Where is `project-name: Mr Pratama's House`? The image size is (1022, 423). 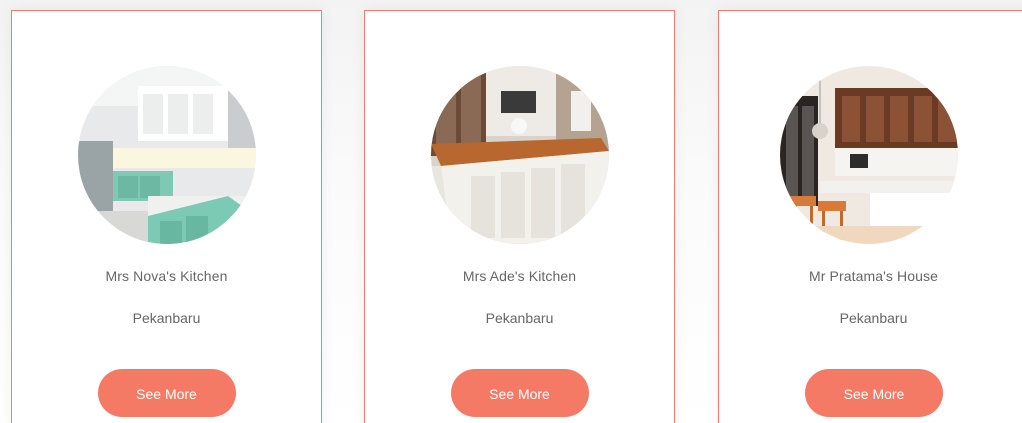
project-name: Mr Pratama's House is located at coordinates (873, 276).